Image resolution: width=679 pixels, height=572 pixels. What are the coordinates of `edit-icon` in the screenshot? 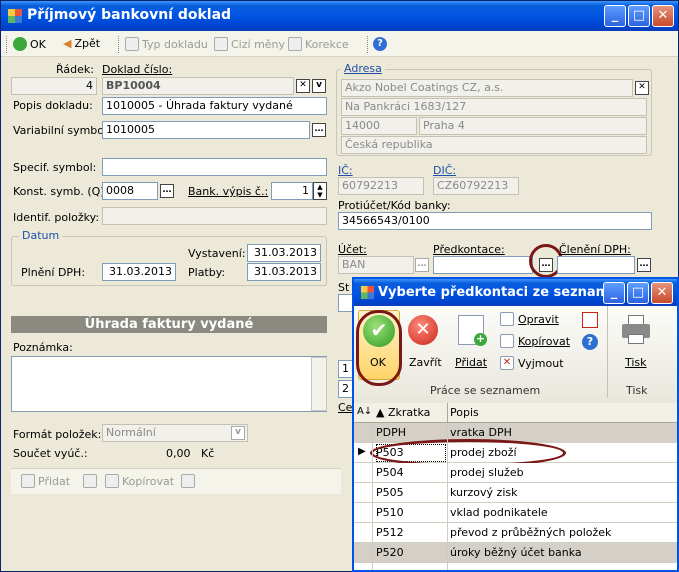 It's located at (90, 481).